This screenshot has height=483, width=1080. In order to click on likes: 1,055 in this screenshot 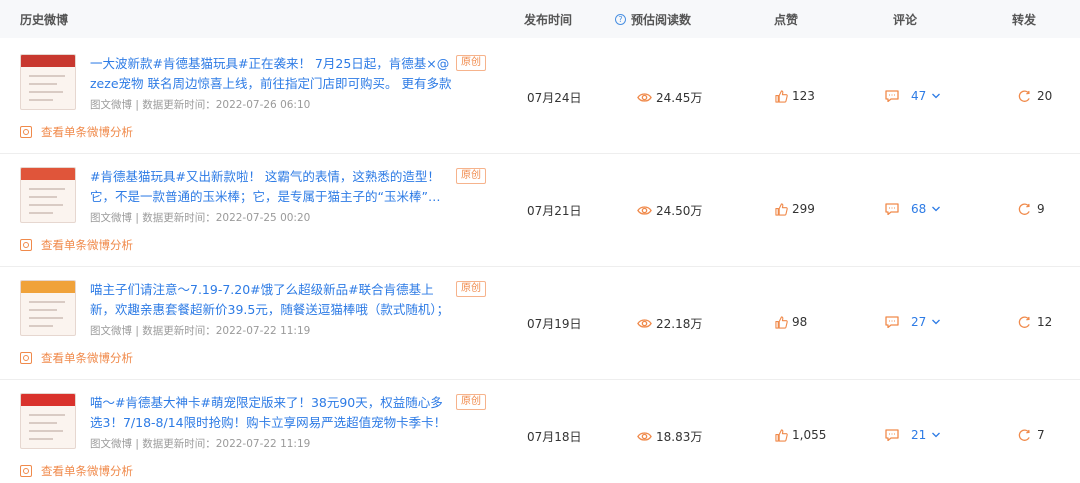, I will do `click(800, 435)`.